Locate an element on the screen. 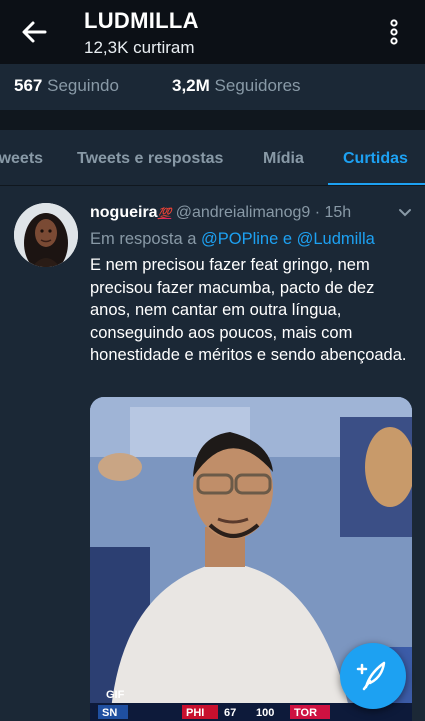 This screenshot has width=425, height=721. avatar-image is located at coordinates (46, 235).